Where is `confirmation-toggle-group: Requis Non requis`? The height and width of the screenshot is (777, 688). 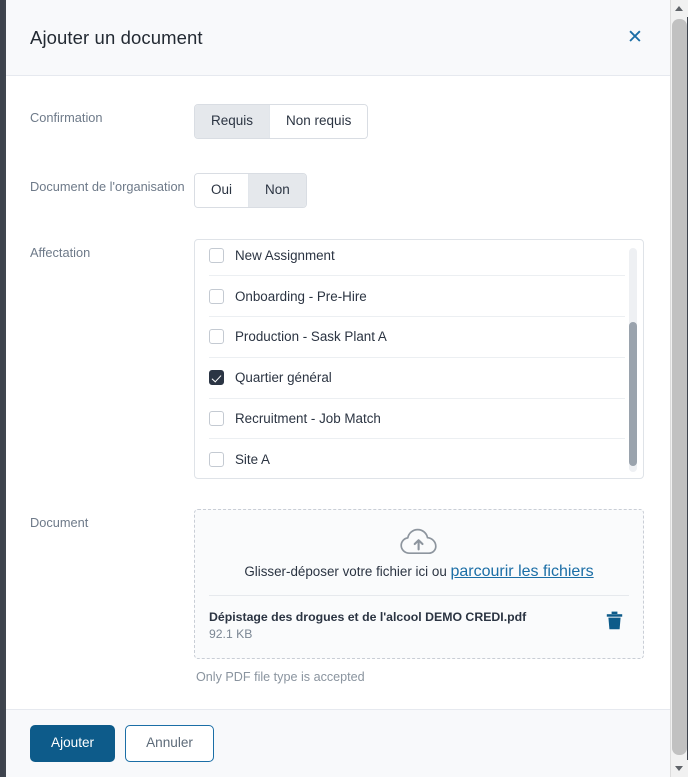
confirmation-toggle-group: Requis Non requis is located at coordinates (281, 121).